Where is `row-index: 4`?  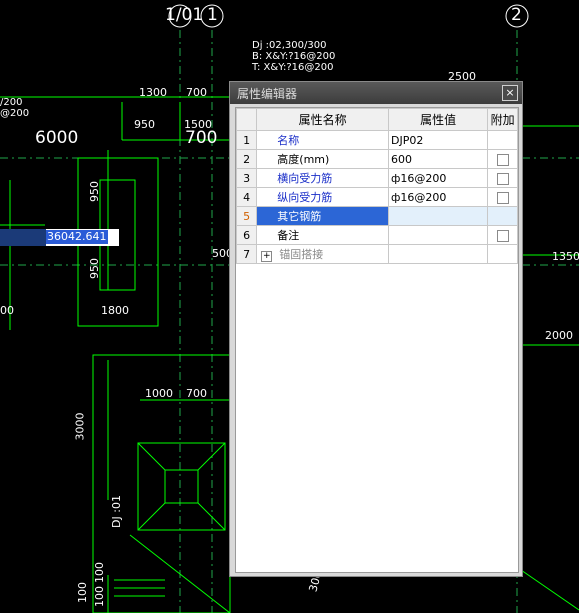
row-index: 4 is located at coordinates (246, 197).